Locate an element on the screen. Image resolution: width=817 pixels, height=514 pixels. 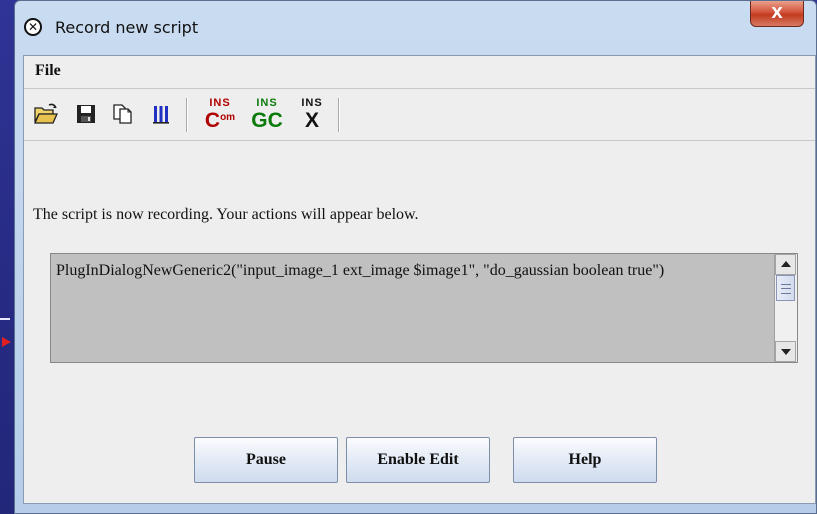
toolbar: INS Com INS GC INS X is located at coordinates (419, 115).